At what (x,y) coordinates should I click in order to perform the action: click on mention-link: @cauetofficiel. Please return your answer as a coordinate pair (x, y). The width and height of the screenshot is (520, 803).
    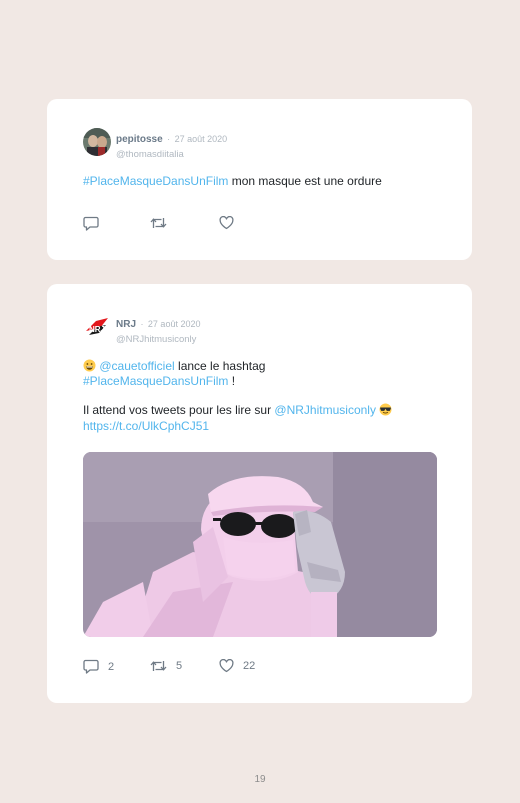
    Looking at the image, I should click on (136, 366).